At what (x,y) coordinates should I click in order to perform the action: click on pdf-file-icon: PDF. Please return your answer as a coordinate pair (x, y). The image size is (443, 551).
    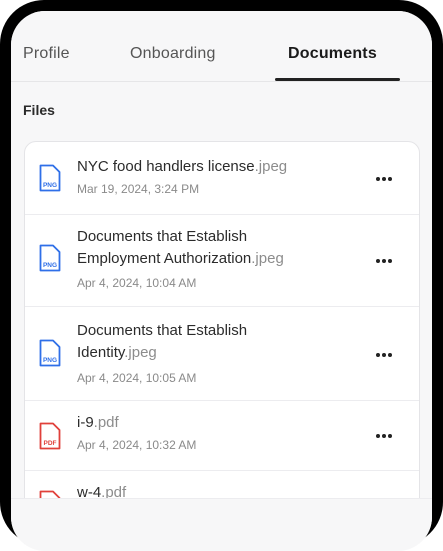
    Looking at the image, I should click on (50, 436).